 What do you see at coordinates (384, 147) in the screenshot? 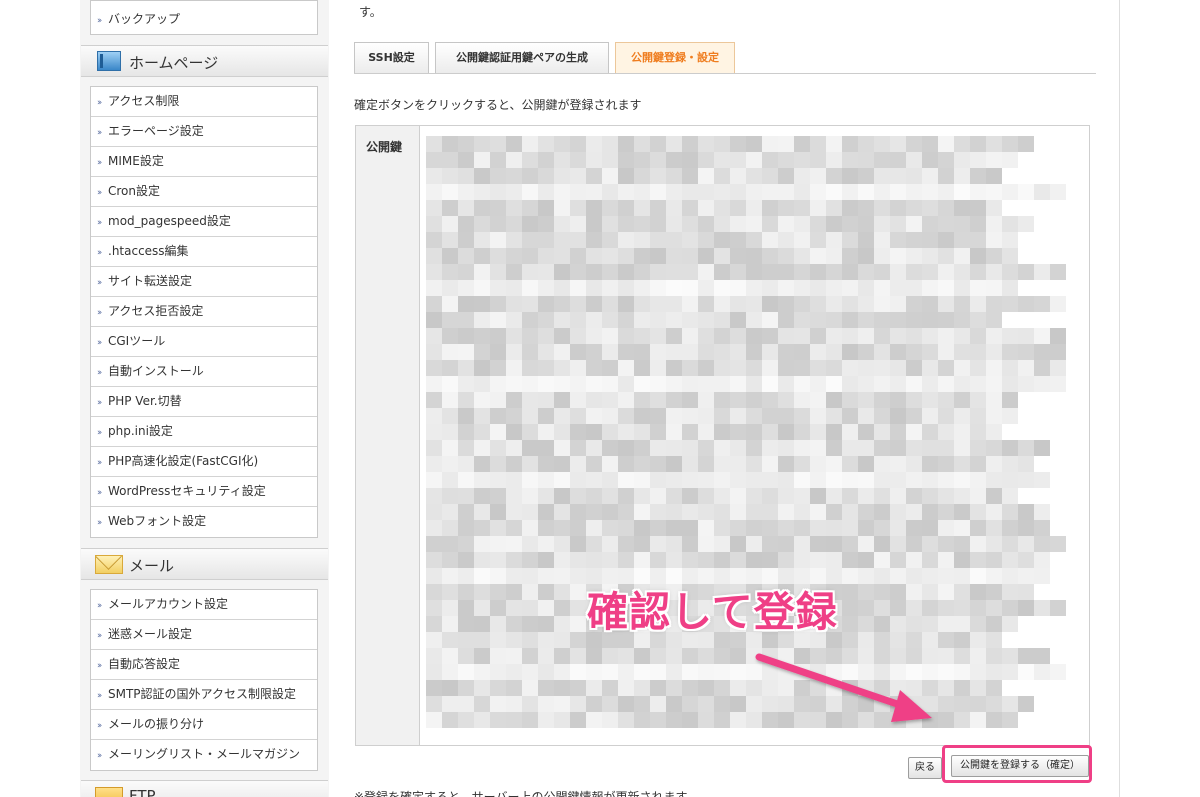
I see `public-key-label: 公開鍵` at bounding box center [384, 147].